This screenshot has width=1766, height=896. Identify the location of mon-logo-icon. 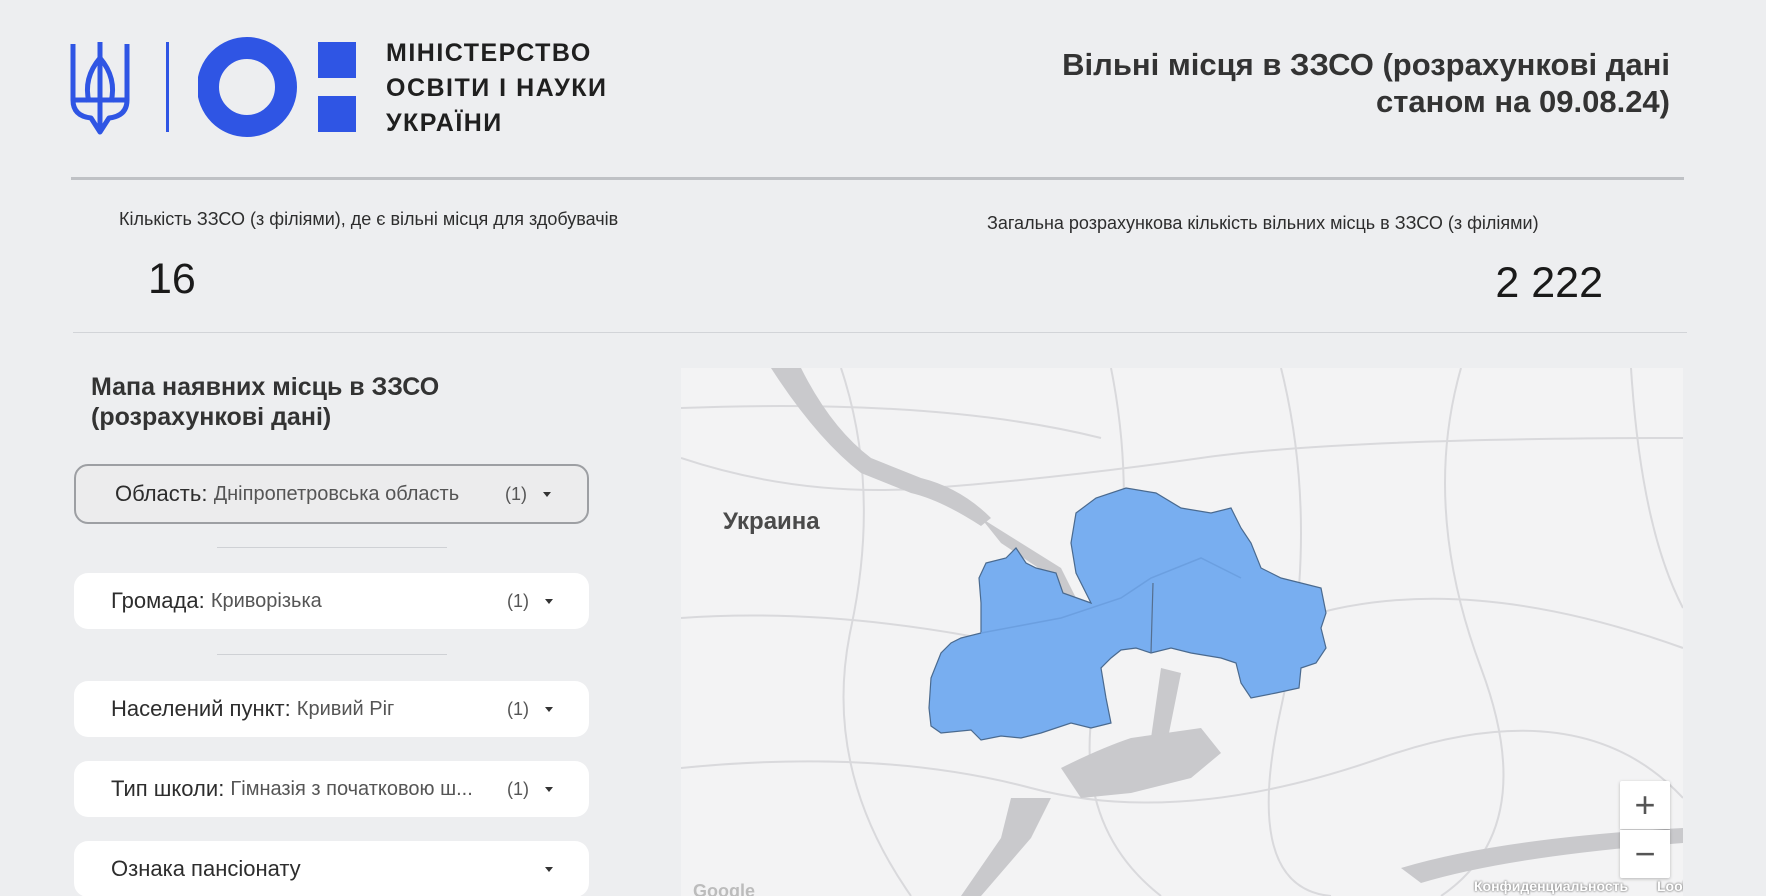
(277, 87).